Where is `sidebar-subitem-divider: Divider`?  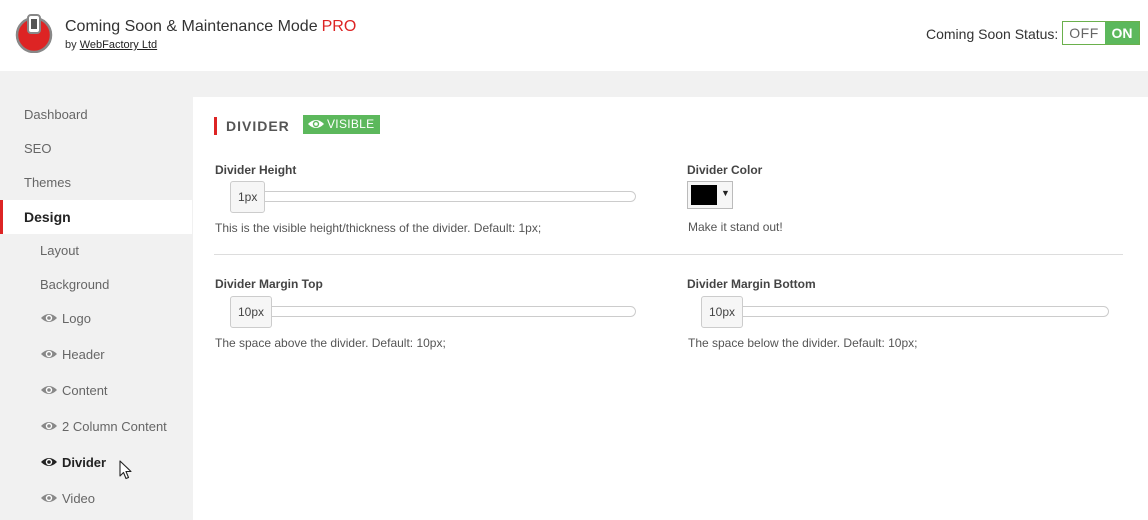 sidebar-subitem-divider: Divider is located at coordinates (96, 463).